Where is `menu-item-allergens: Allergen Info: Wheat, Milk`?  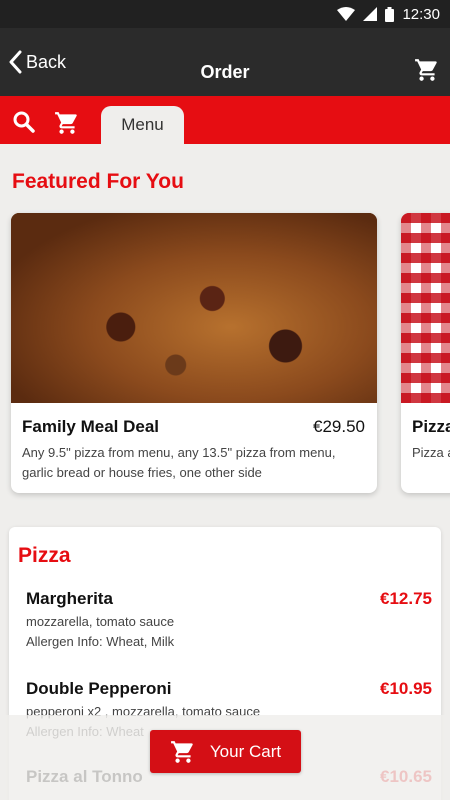
menu-item-allergens: Allergen Info: Wheat, Milk is located at coordinates (100, 641).